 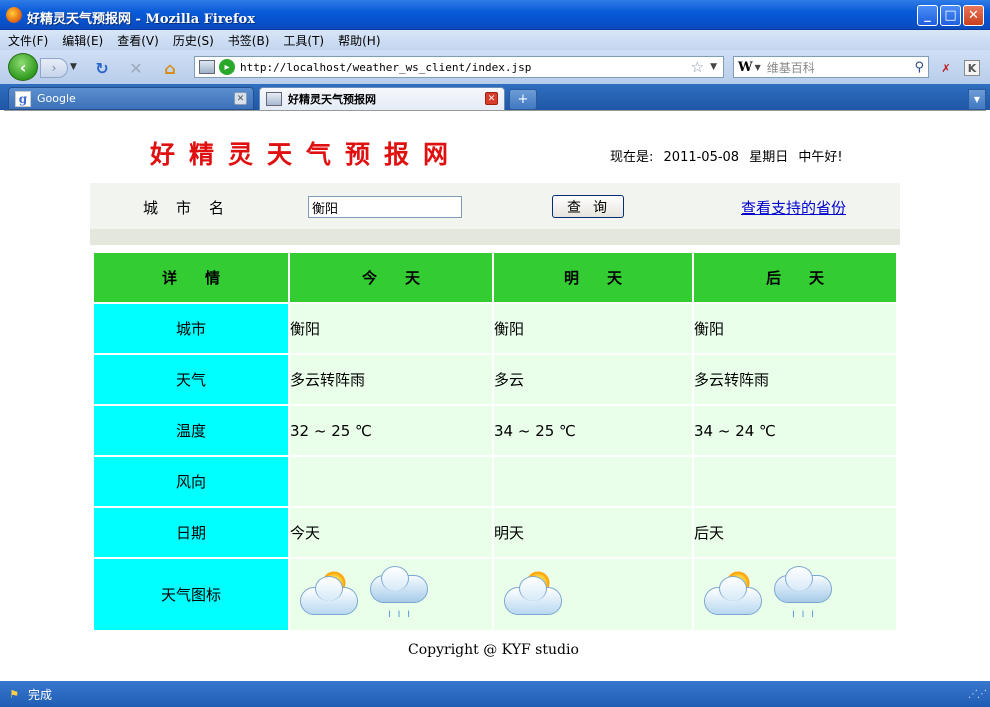 What do you see at coordinates (306, 154) in the screenshot?
I see `site-title: 好精灵天气预报网` at bounding box center [306, 154].